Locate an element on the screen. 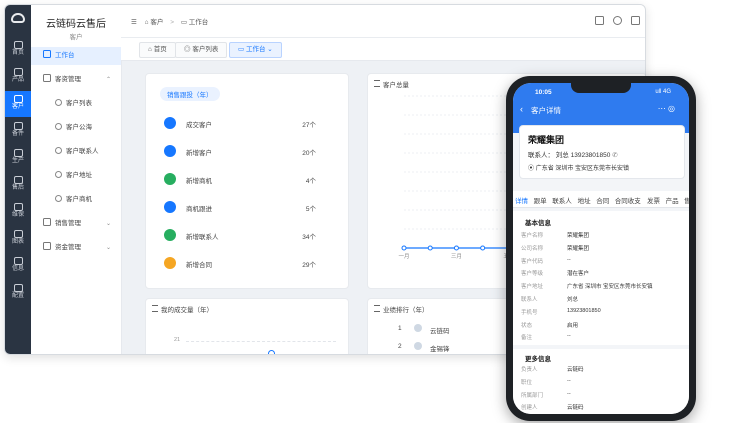 The width and height of the screenshot is (745, 423). phone-call-icon: ✆ is located at coordinates (614, 155).